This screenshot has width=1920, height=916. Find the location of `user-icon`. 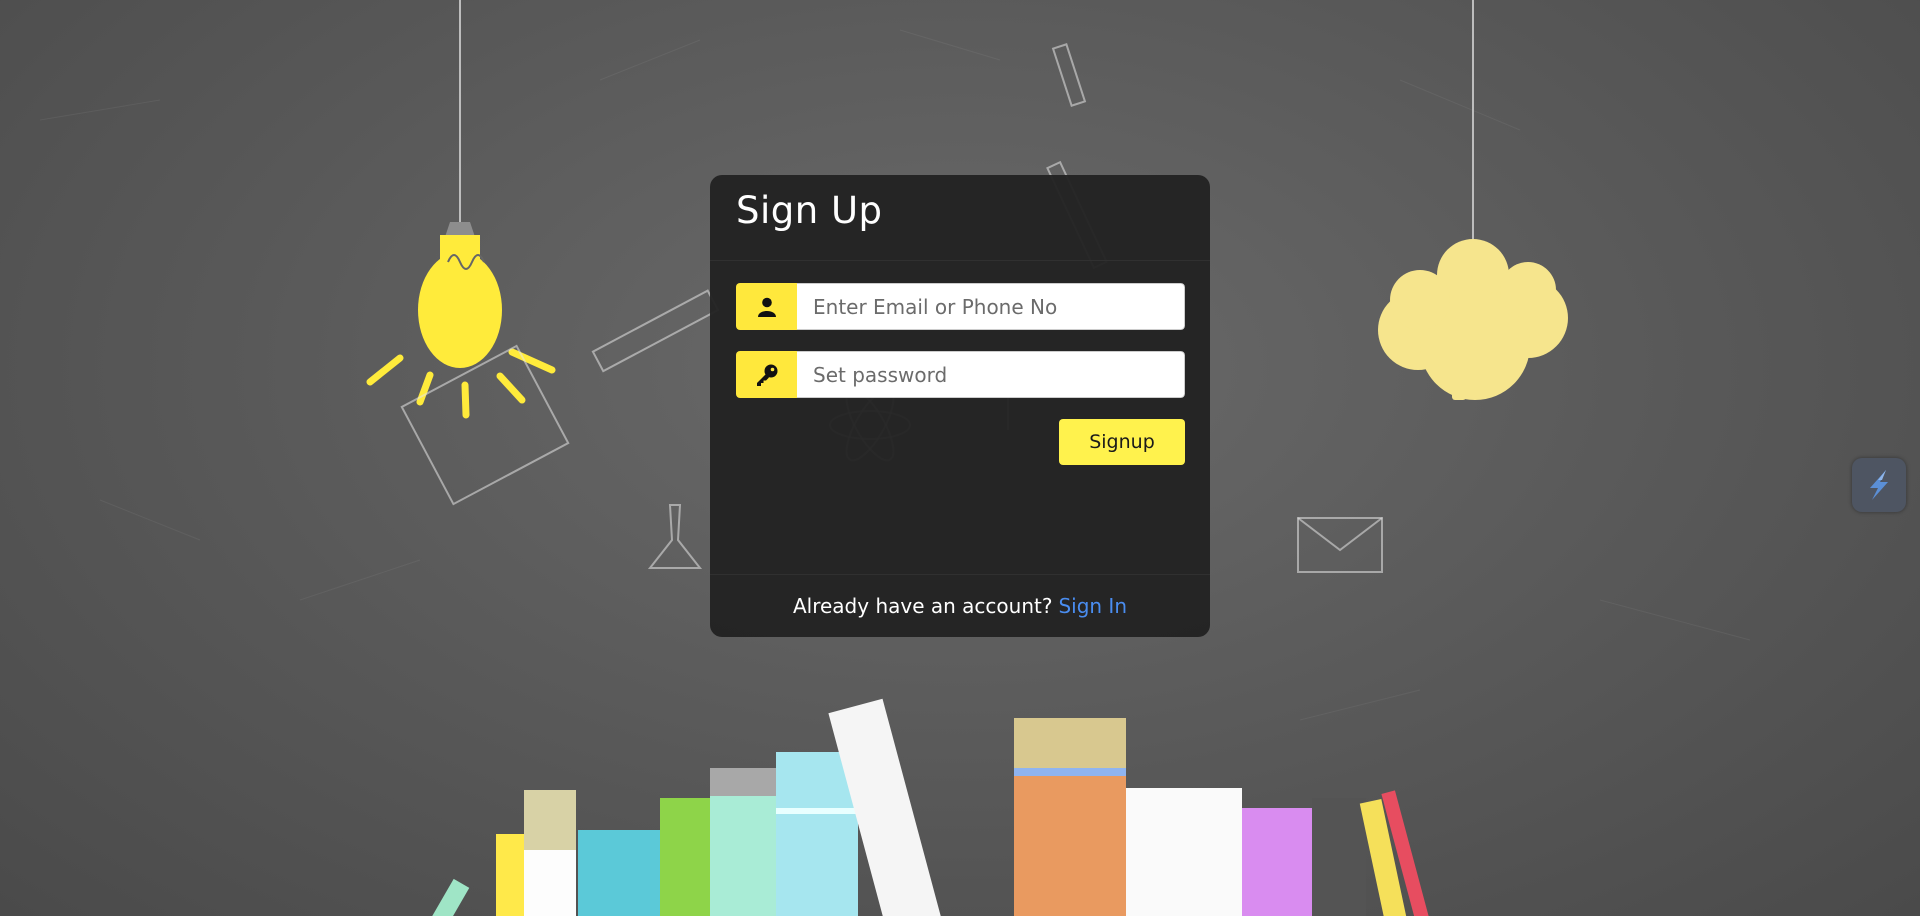

user-icon is located at coordinates (766, 306).